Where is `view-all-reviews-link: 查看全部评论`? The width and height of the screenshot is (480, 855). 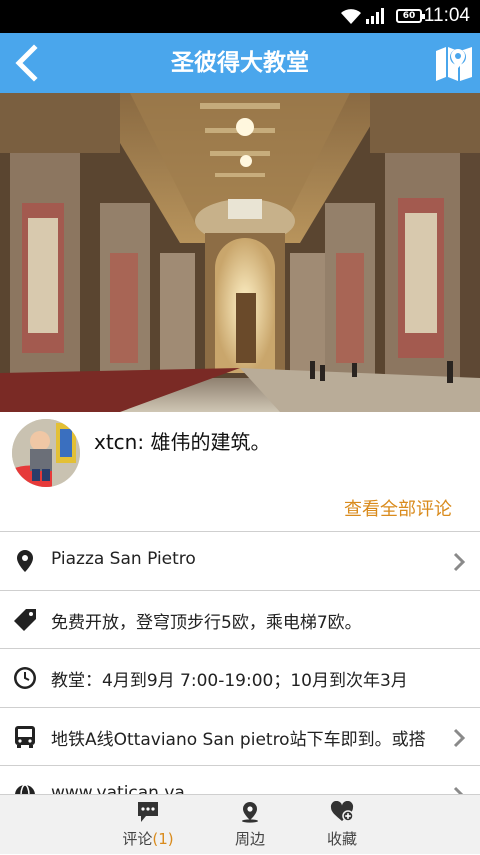
view-all-reviews-link: 查看全部评论 is located at coordinates (398, 508).